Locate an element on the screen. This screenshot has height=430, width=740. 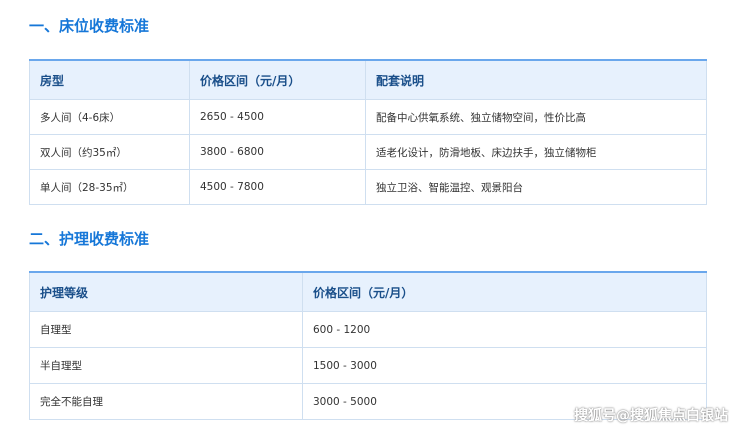
header-facilities: 配套说明 is located at coordinates (536, 79).